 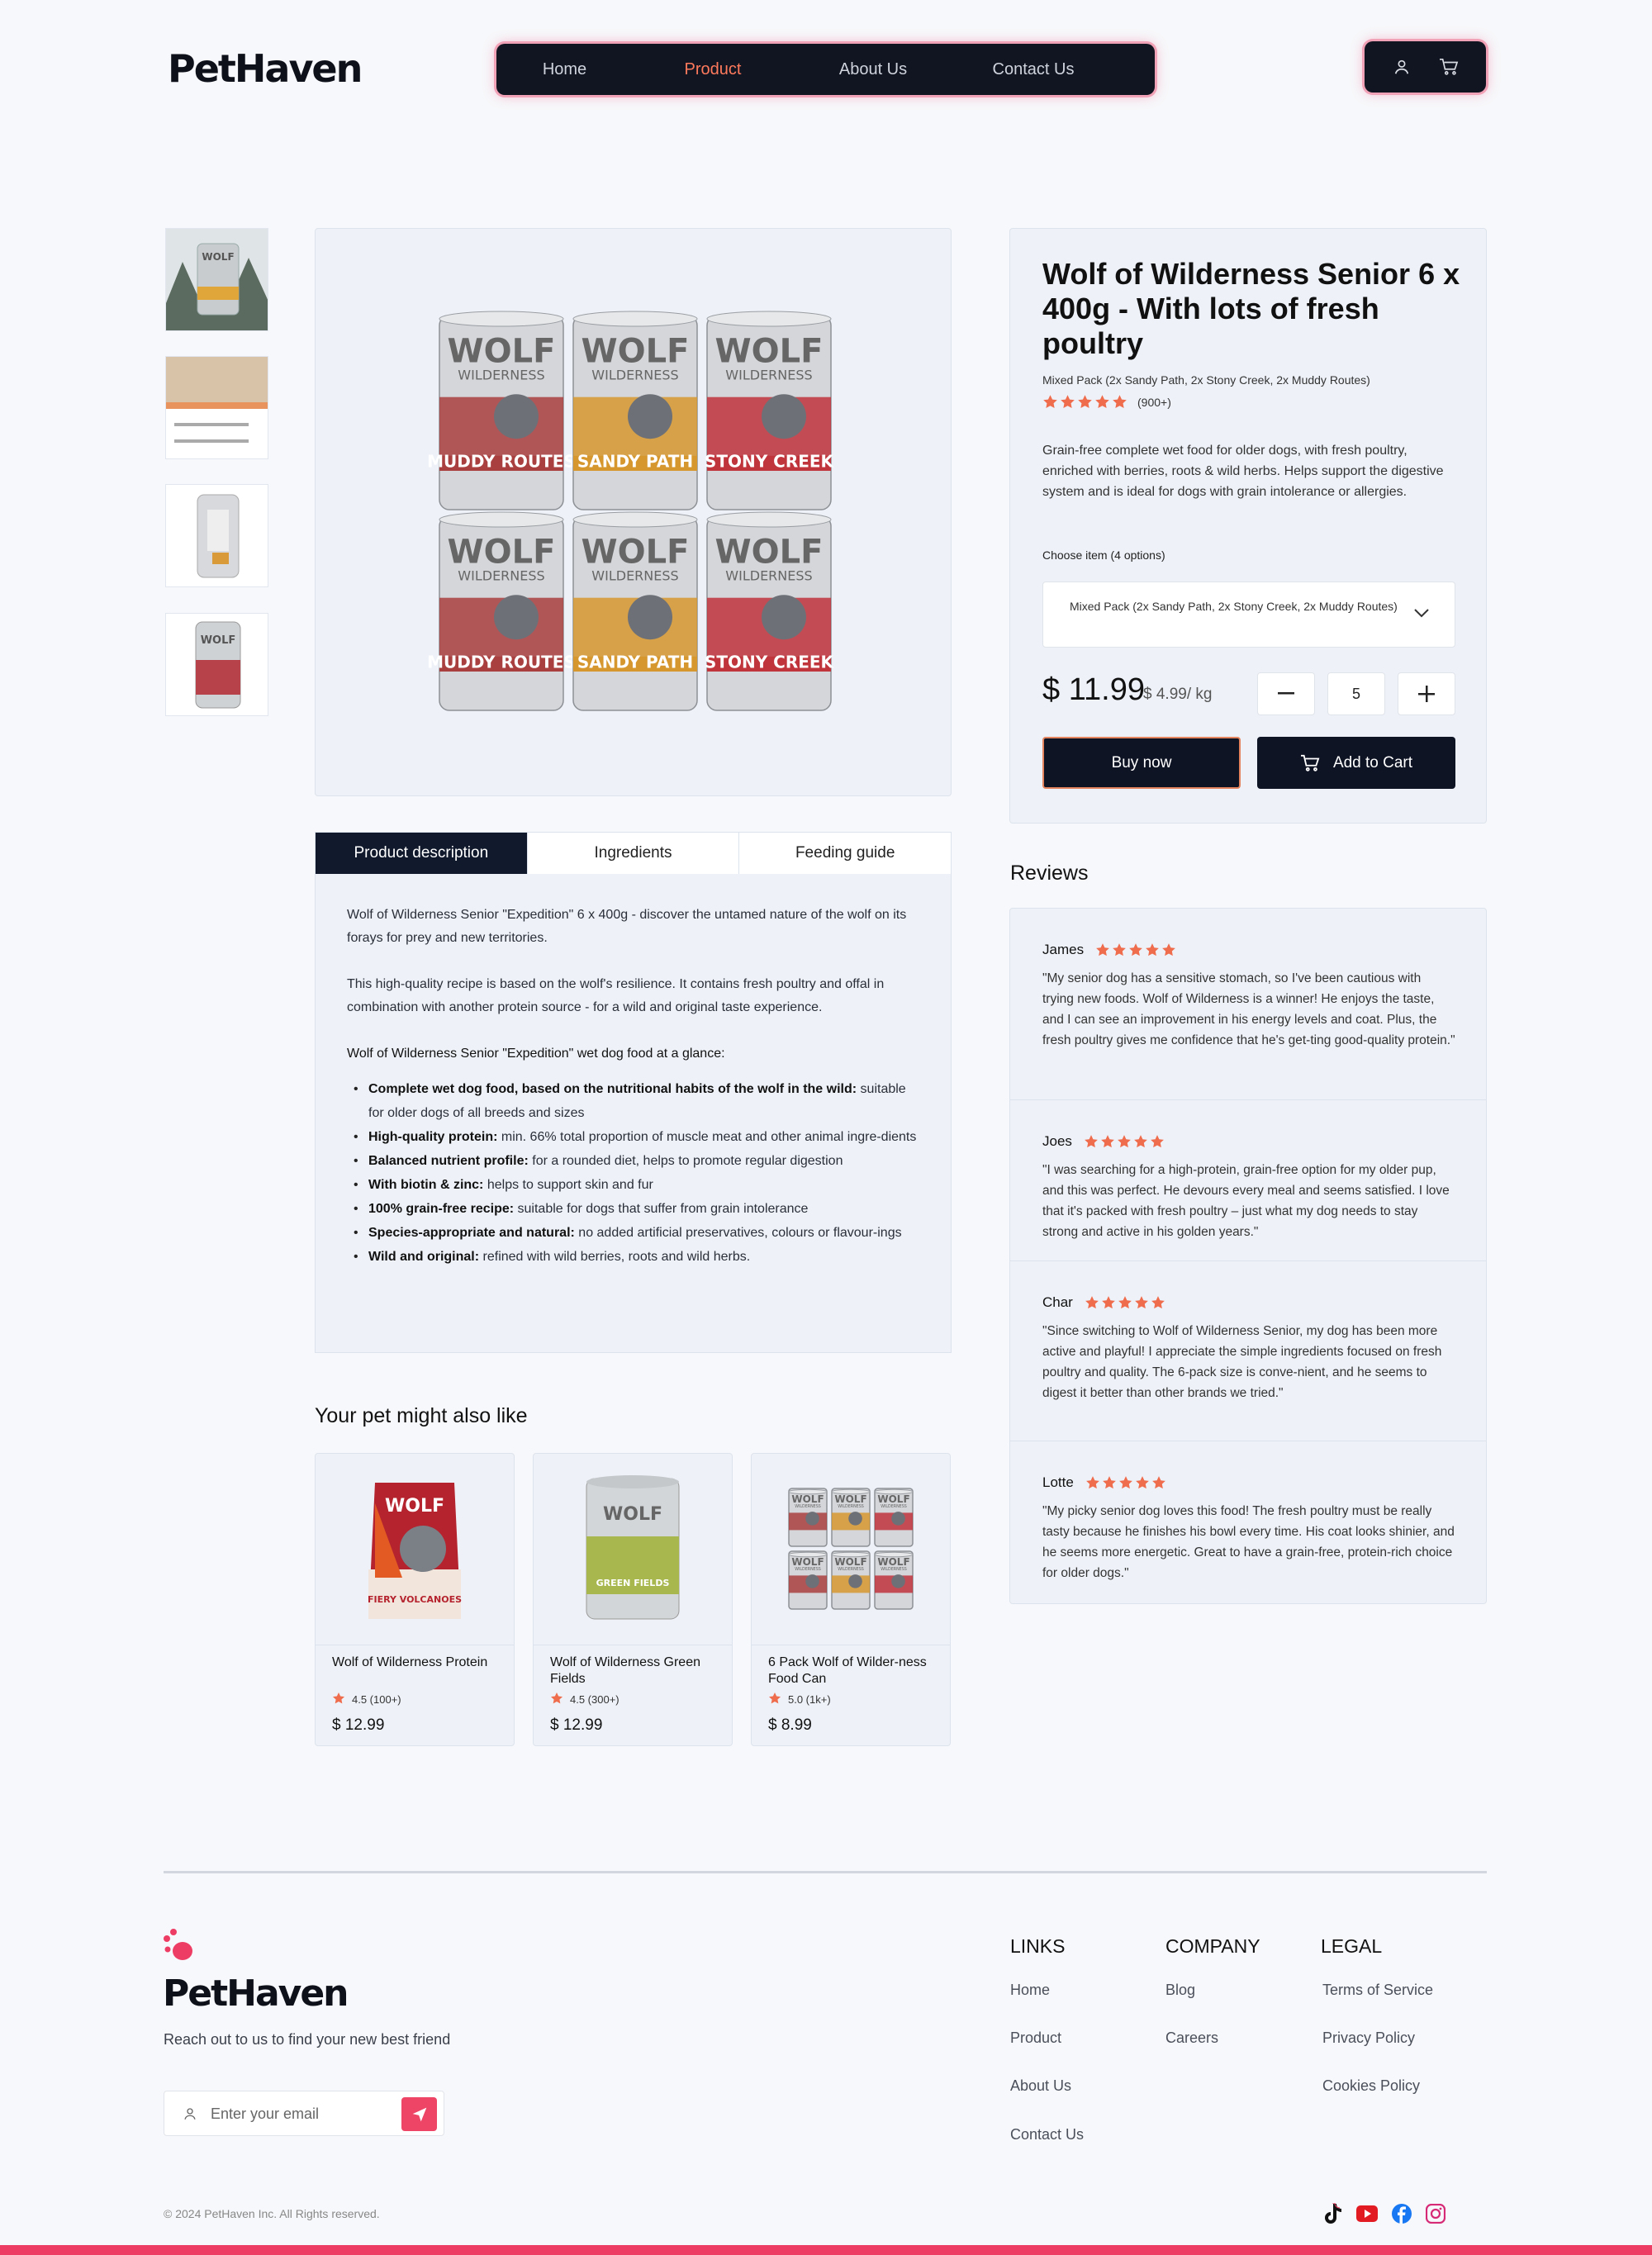 I want to click on footer-link-home: Home, so click(x=1030, y=1990).